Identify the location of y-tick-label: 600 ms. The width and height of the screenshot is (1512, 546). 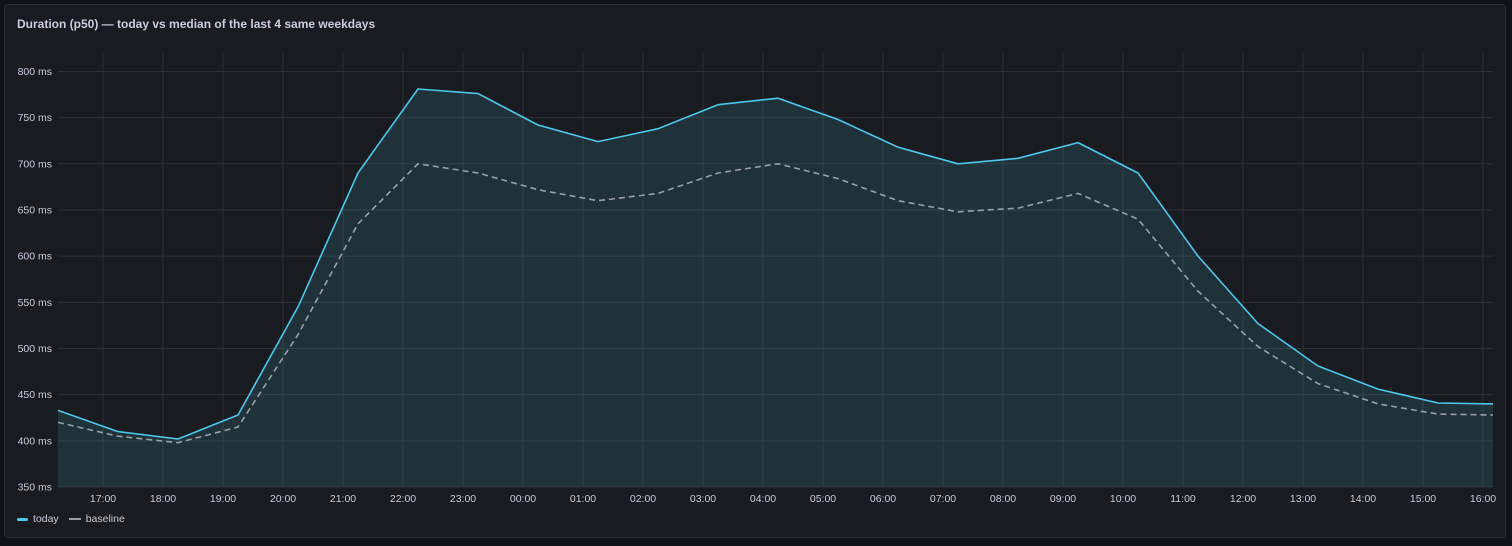
(35, 257).